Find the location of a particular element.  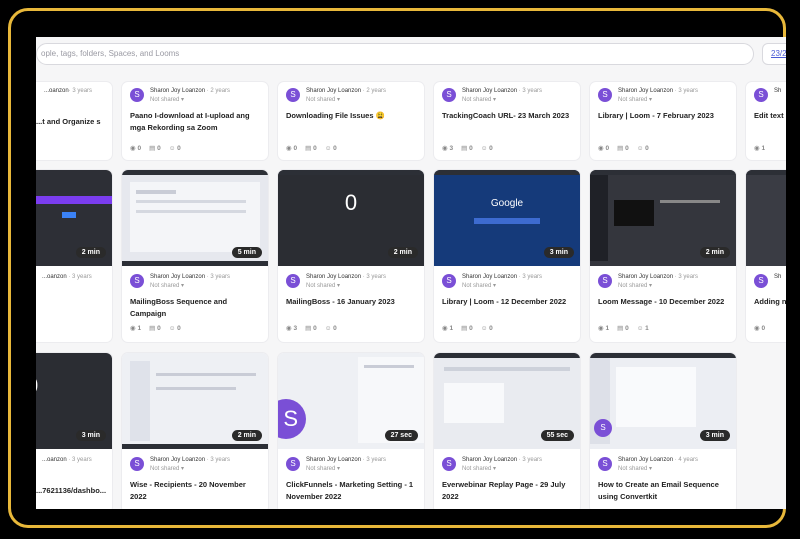

author-name: Sharon Joy Loanzon · 4 years is located at coordinates (658, 460).